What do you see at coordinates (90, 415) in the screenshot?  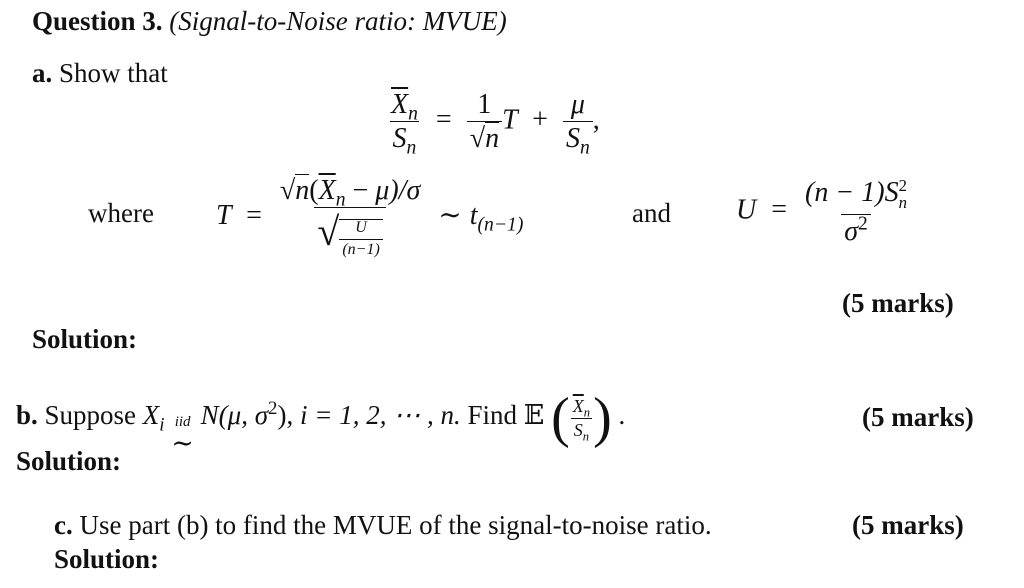 I see `part-b-text: Suppose` at bounding box center [90, 415].